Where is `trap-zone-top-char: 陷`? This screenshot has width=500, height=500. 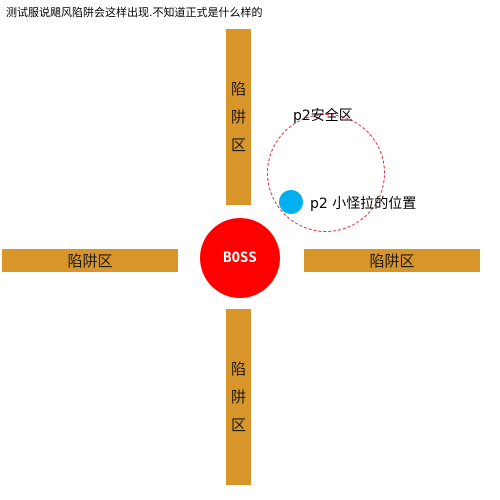
trap-zone-top-char: 陷 is located at coordinates (238, 89).